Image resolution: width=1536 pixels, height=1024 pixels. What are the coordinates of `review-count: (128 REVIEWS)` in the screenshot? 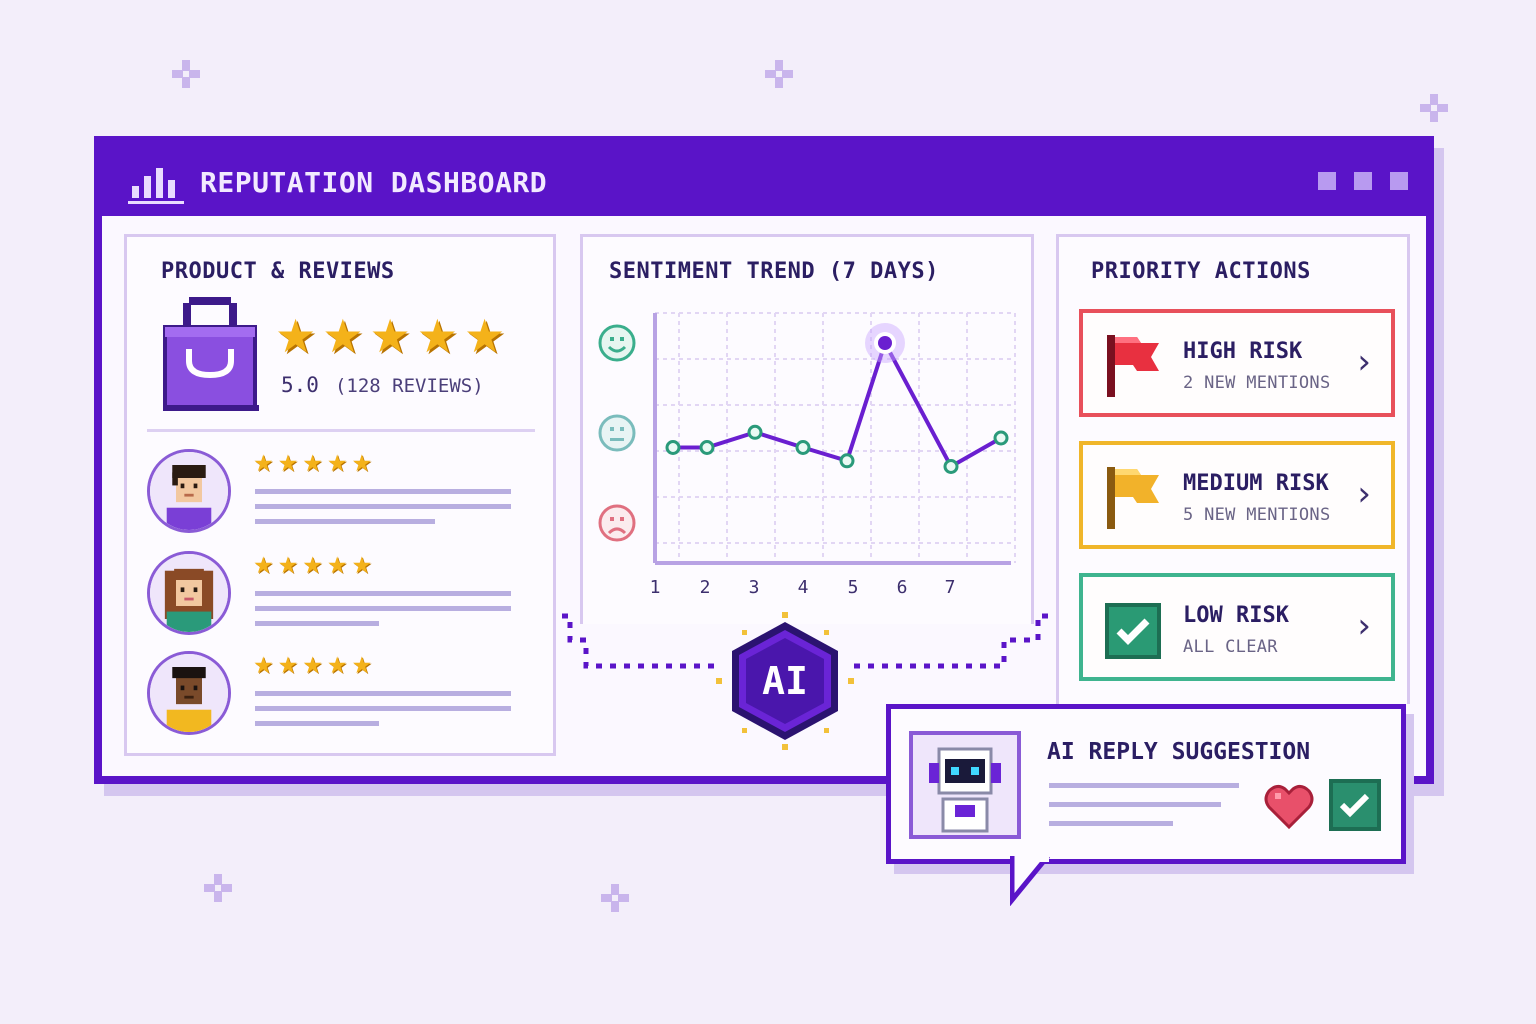 It's located at (409, 386).